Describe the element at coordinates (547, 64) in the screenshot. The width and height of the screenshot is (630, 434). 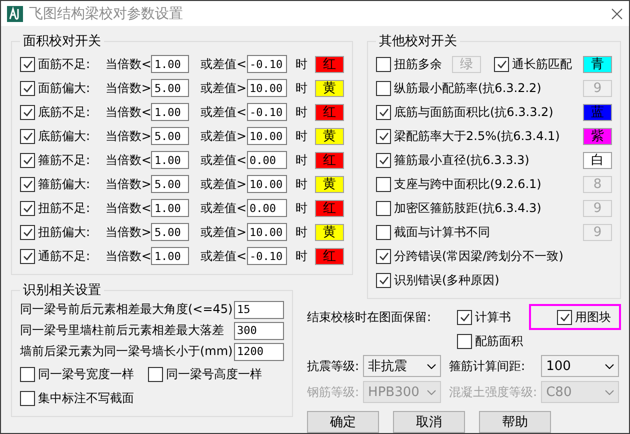
I see `checkbox-label: 通长筋匹配` at that location.